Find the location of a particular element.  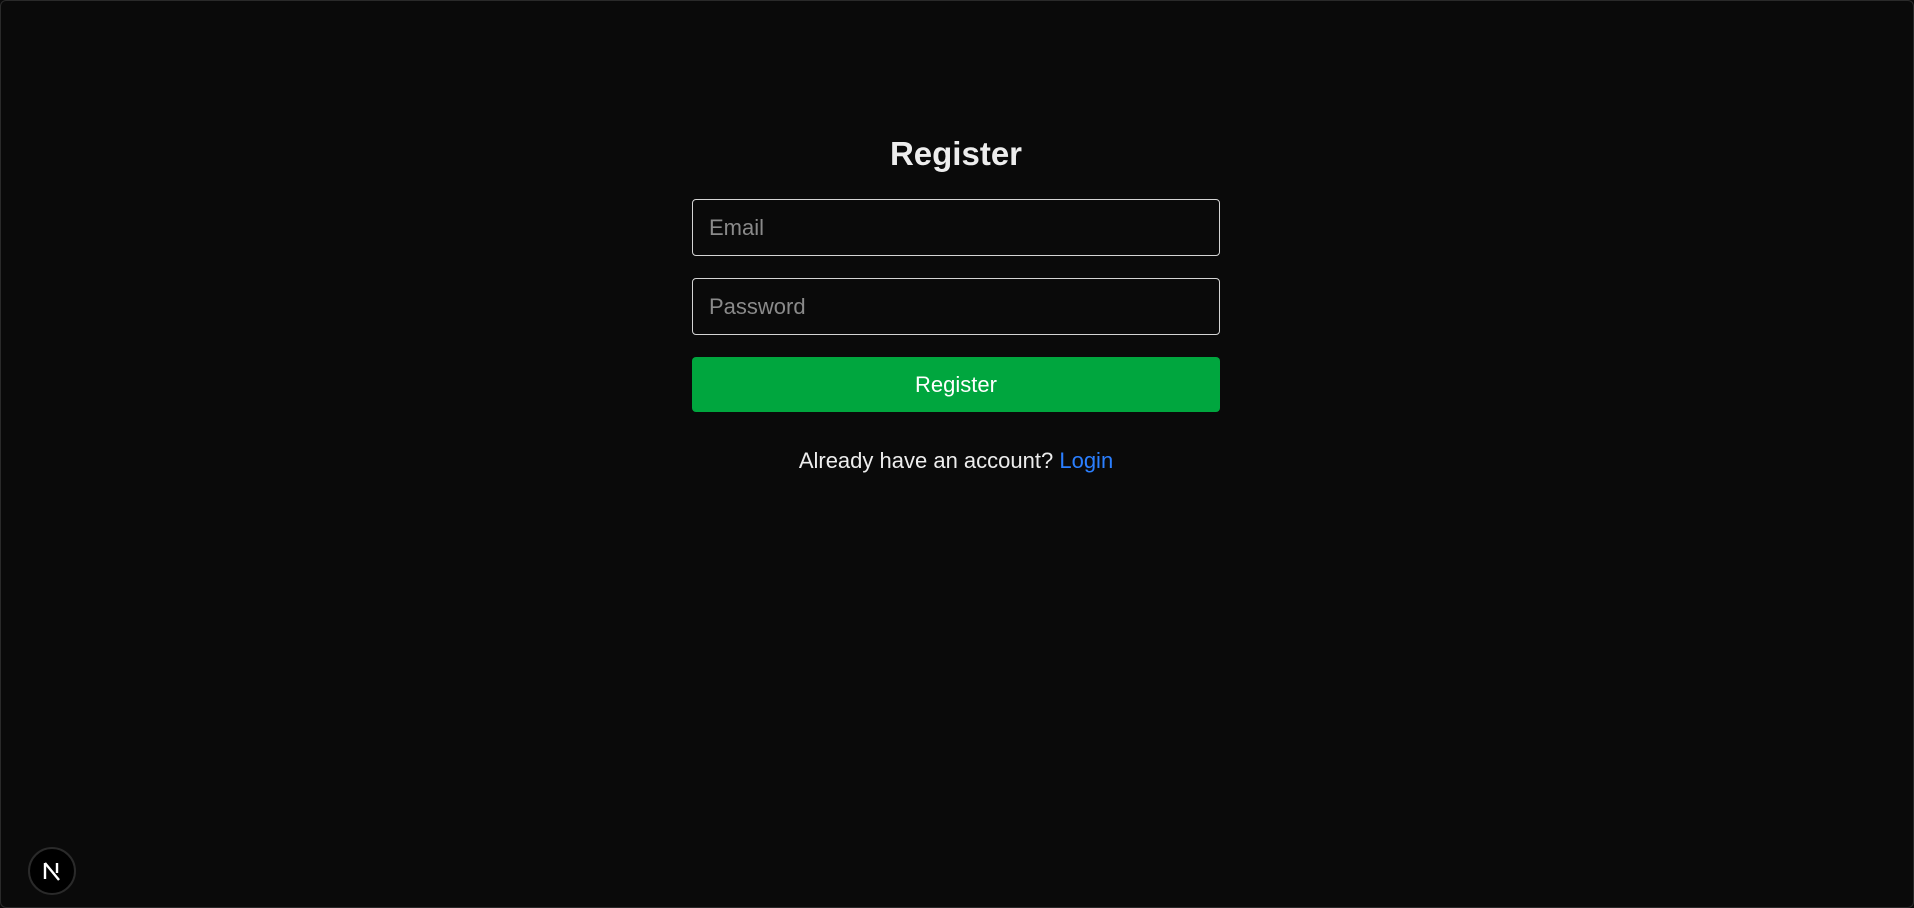

nextjs-logo-icon is located at coordinates (51, 871).